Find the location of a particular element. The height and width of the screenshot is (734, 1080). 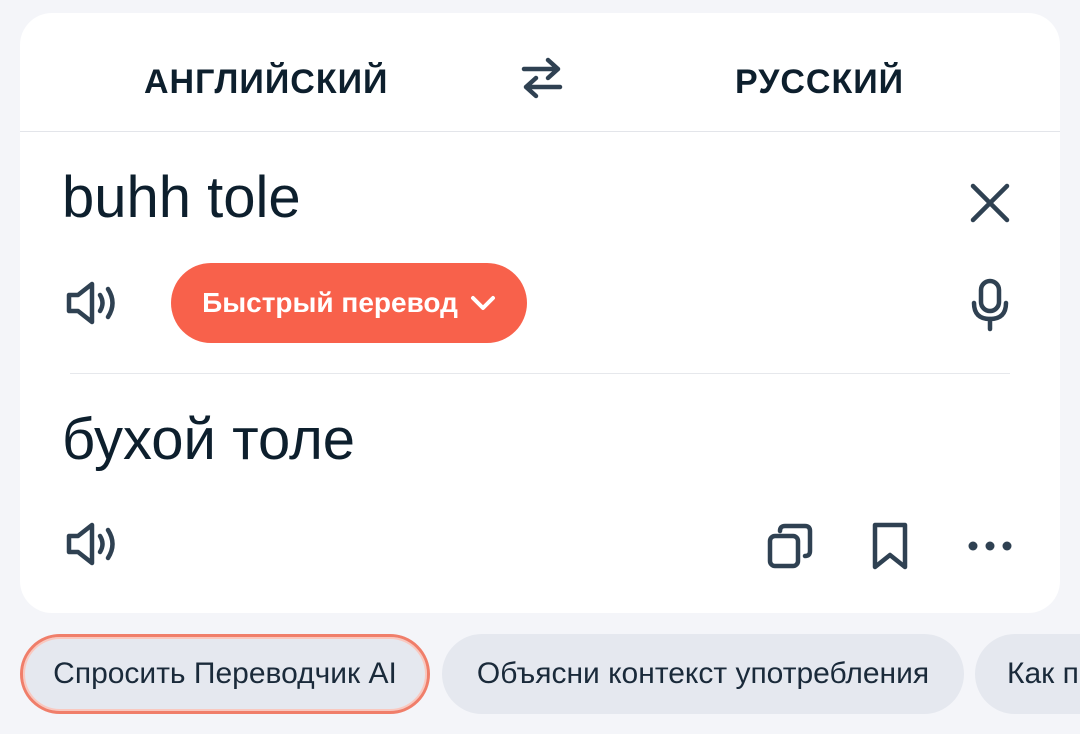

swap-languages-button is located at coordinates (542, 77).